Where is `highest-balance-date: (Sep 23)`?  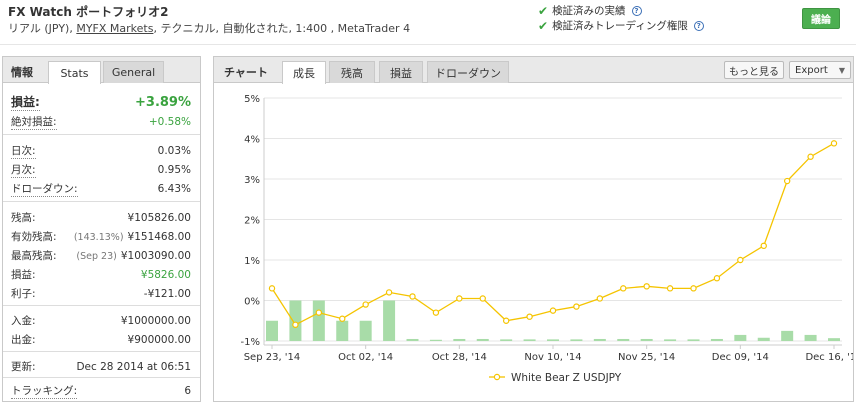 highest-balance-date: (Sep 23) is located at coordinates (96, 256).